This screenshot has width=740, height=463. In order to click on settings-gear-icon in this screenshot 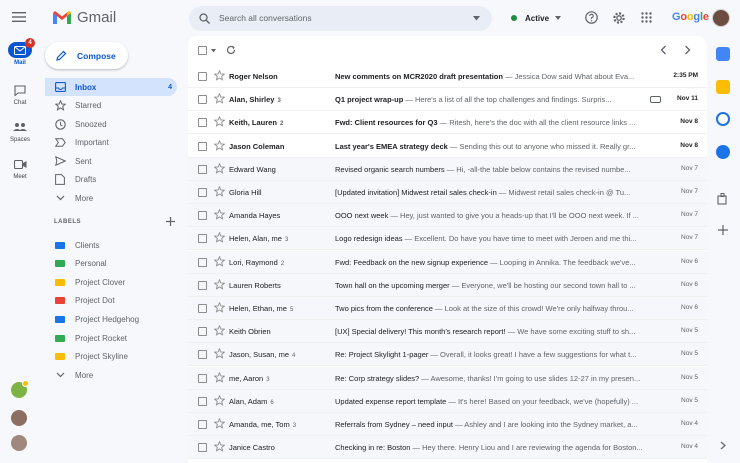, I will do `click(619, 18)`.